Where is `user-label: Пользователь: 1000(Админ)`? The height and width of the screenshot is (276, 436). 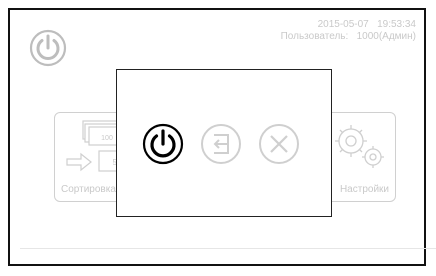 user-label: Пользователь: 1000(Админ) is located at coordinates (348, 36).